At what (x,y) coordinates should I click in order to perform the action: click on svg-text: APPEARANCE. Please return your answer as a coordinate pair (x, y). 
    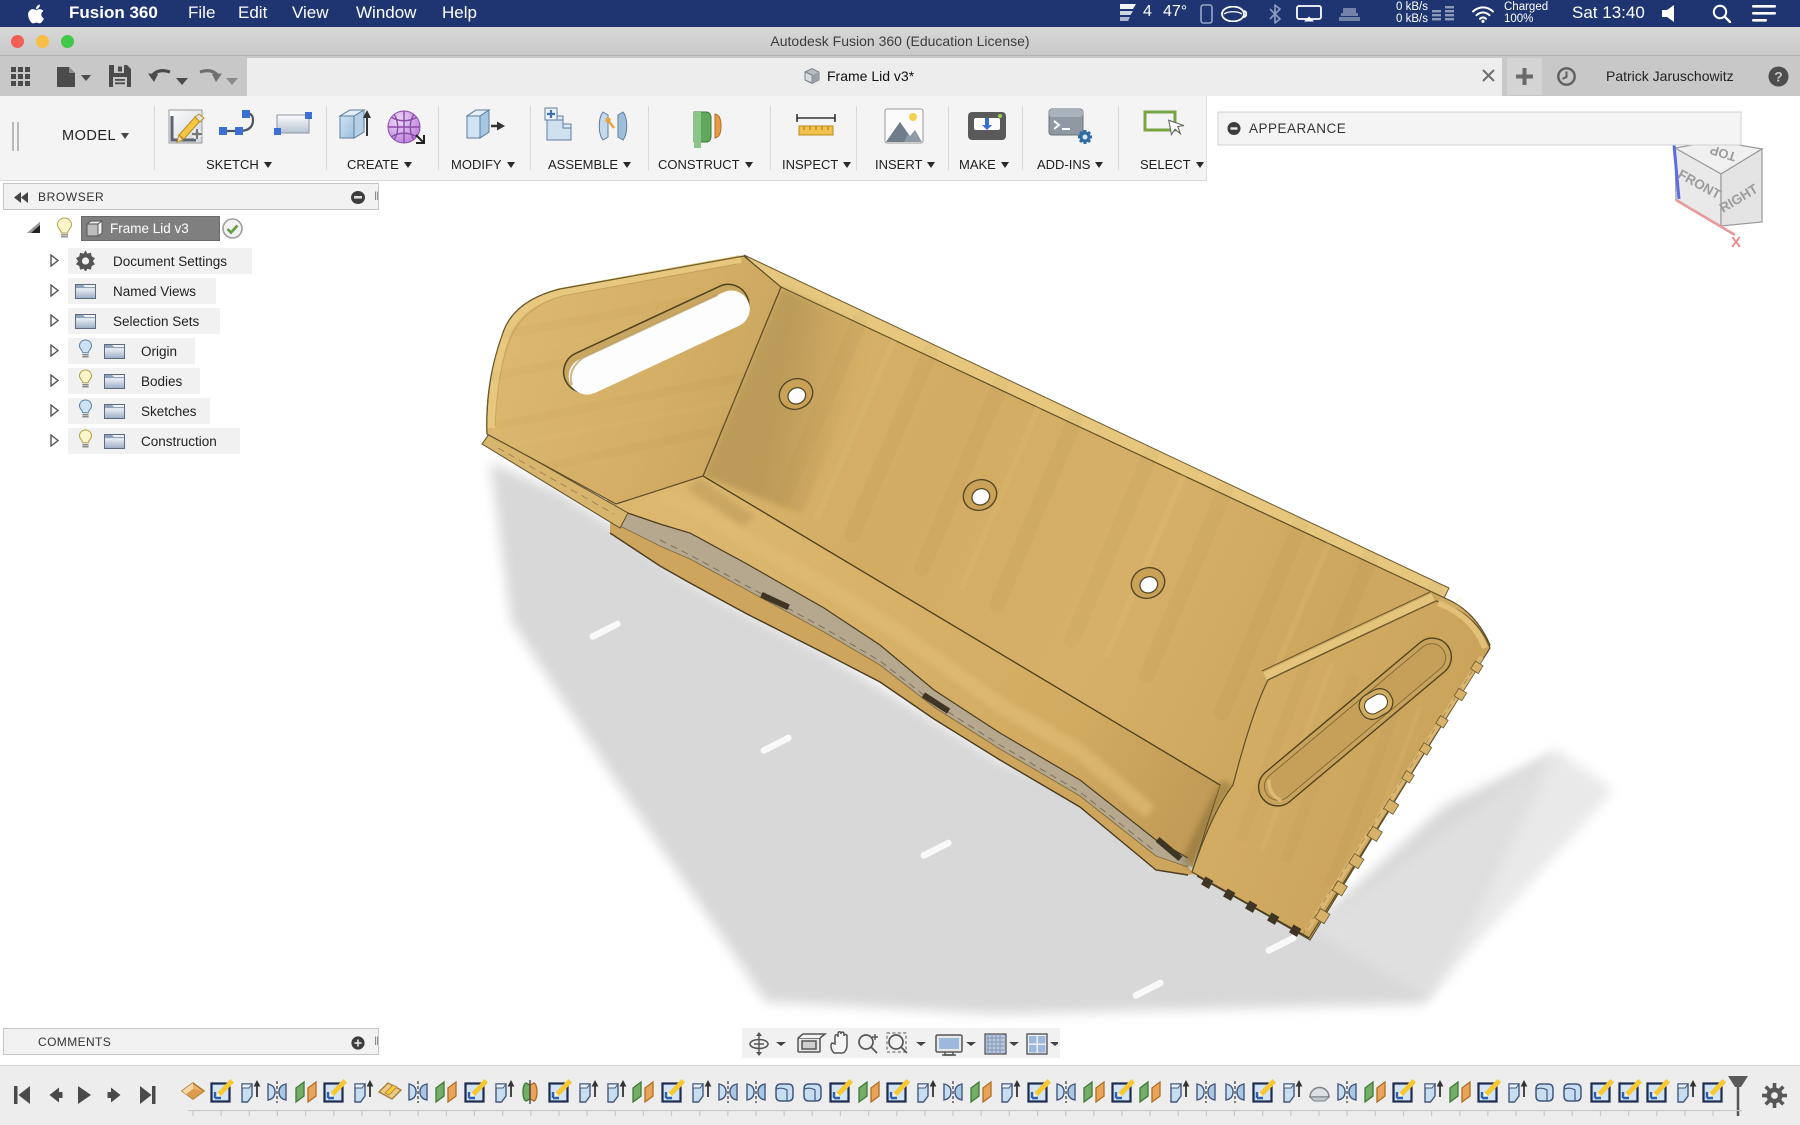
    Looking at the image, I should click on (1297, 128).